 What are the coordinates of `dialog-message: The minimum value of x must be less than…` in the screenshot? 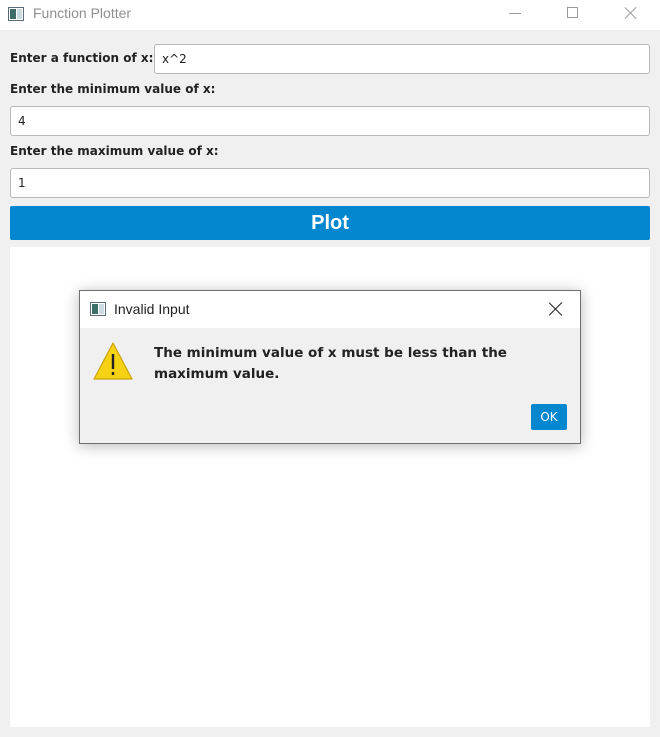 It's located at (330, 363).